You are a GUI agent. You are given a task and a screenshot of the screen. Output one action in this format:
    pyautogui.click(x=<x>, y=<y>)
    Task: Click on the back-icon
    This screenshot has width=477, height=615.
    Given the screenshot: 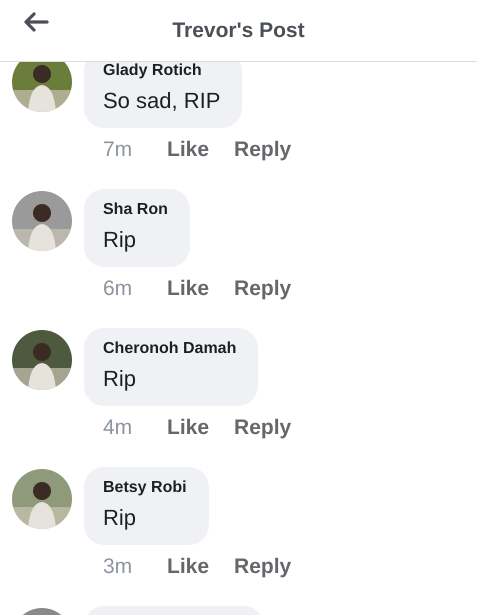 What is the action you would take?
    pyautogui.click(x=36, y=22)
    